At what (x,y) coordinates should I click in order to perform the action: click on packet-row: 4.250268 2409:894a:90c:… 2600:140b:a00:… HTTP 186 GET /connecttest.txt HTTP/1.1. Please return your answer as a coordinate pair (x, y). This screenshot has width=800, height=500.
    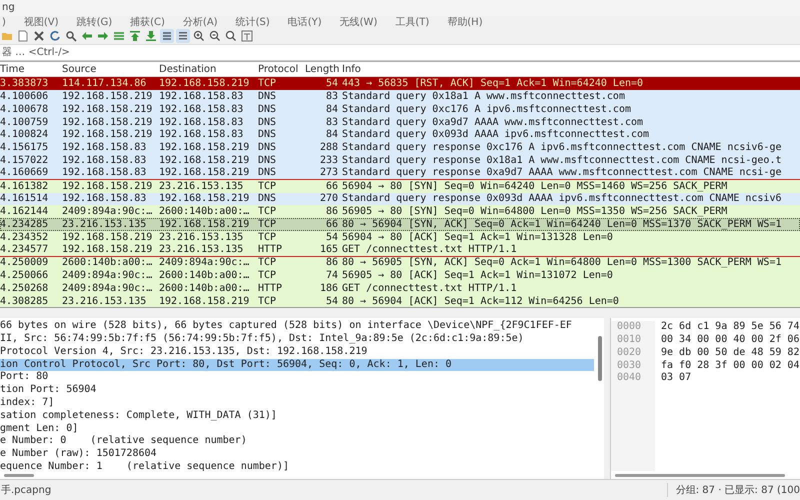
    Looking at the image, I should click on (400, 288).